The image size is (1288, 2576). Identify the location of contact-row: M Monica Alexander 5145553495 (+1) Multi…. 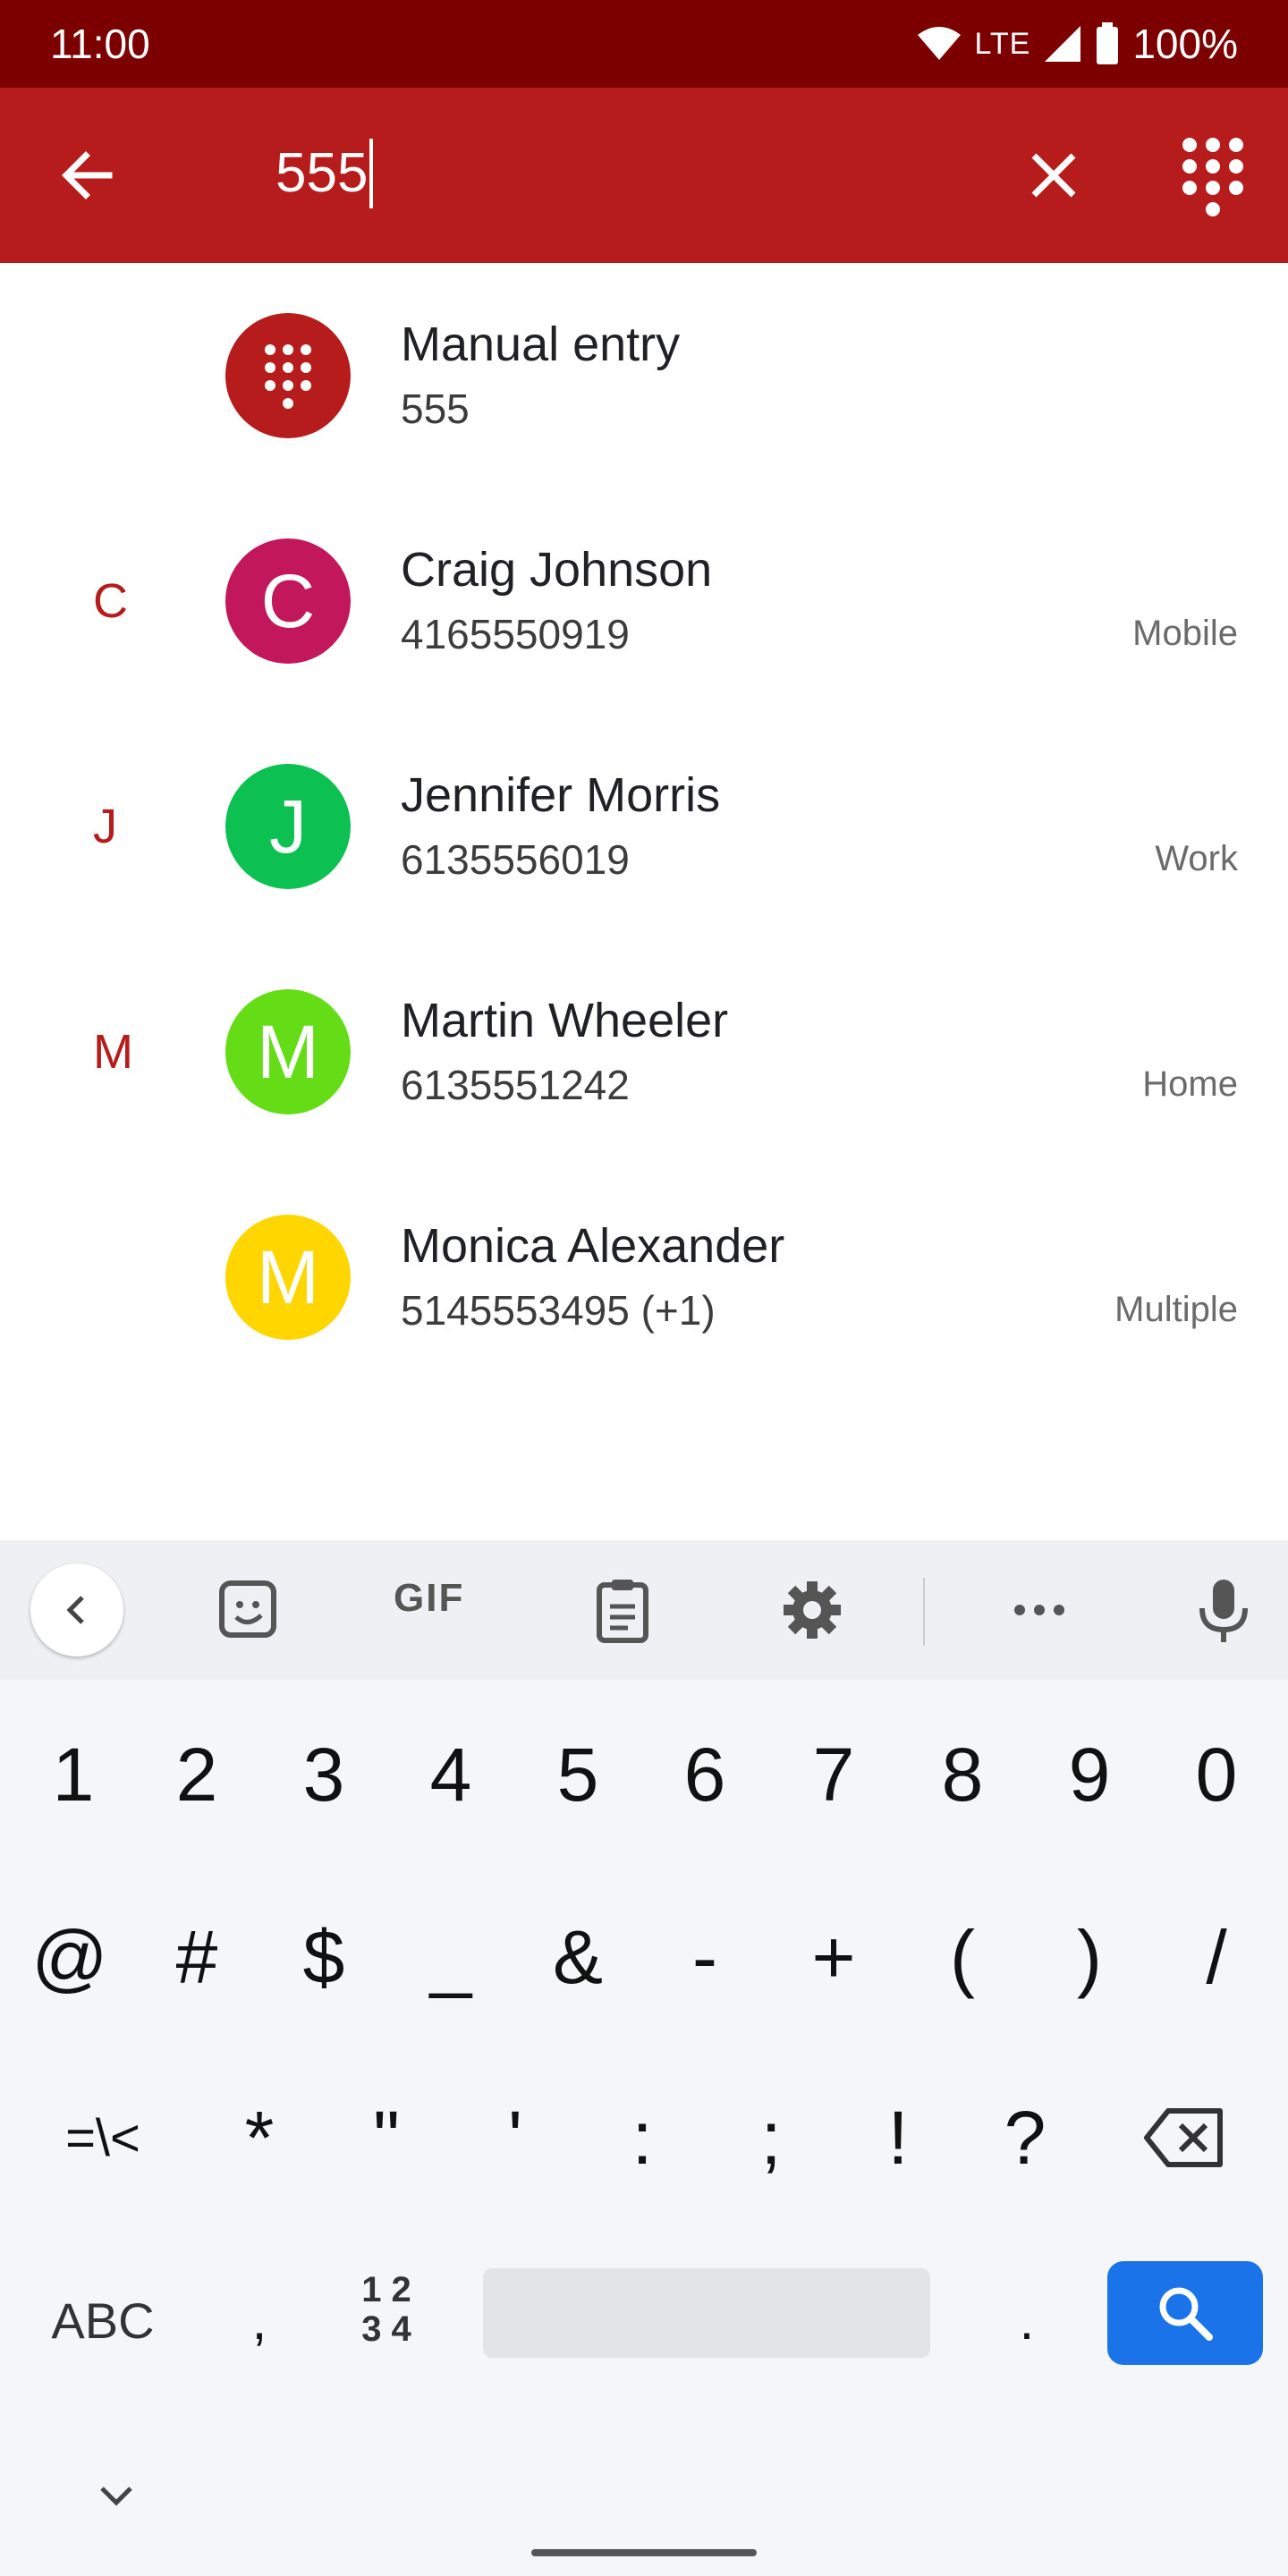
(644, 1277).